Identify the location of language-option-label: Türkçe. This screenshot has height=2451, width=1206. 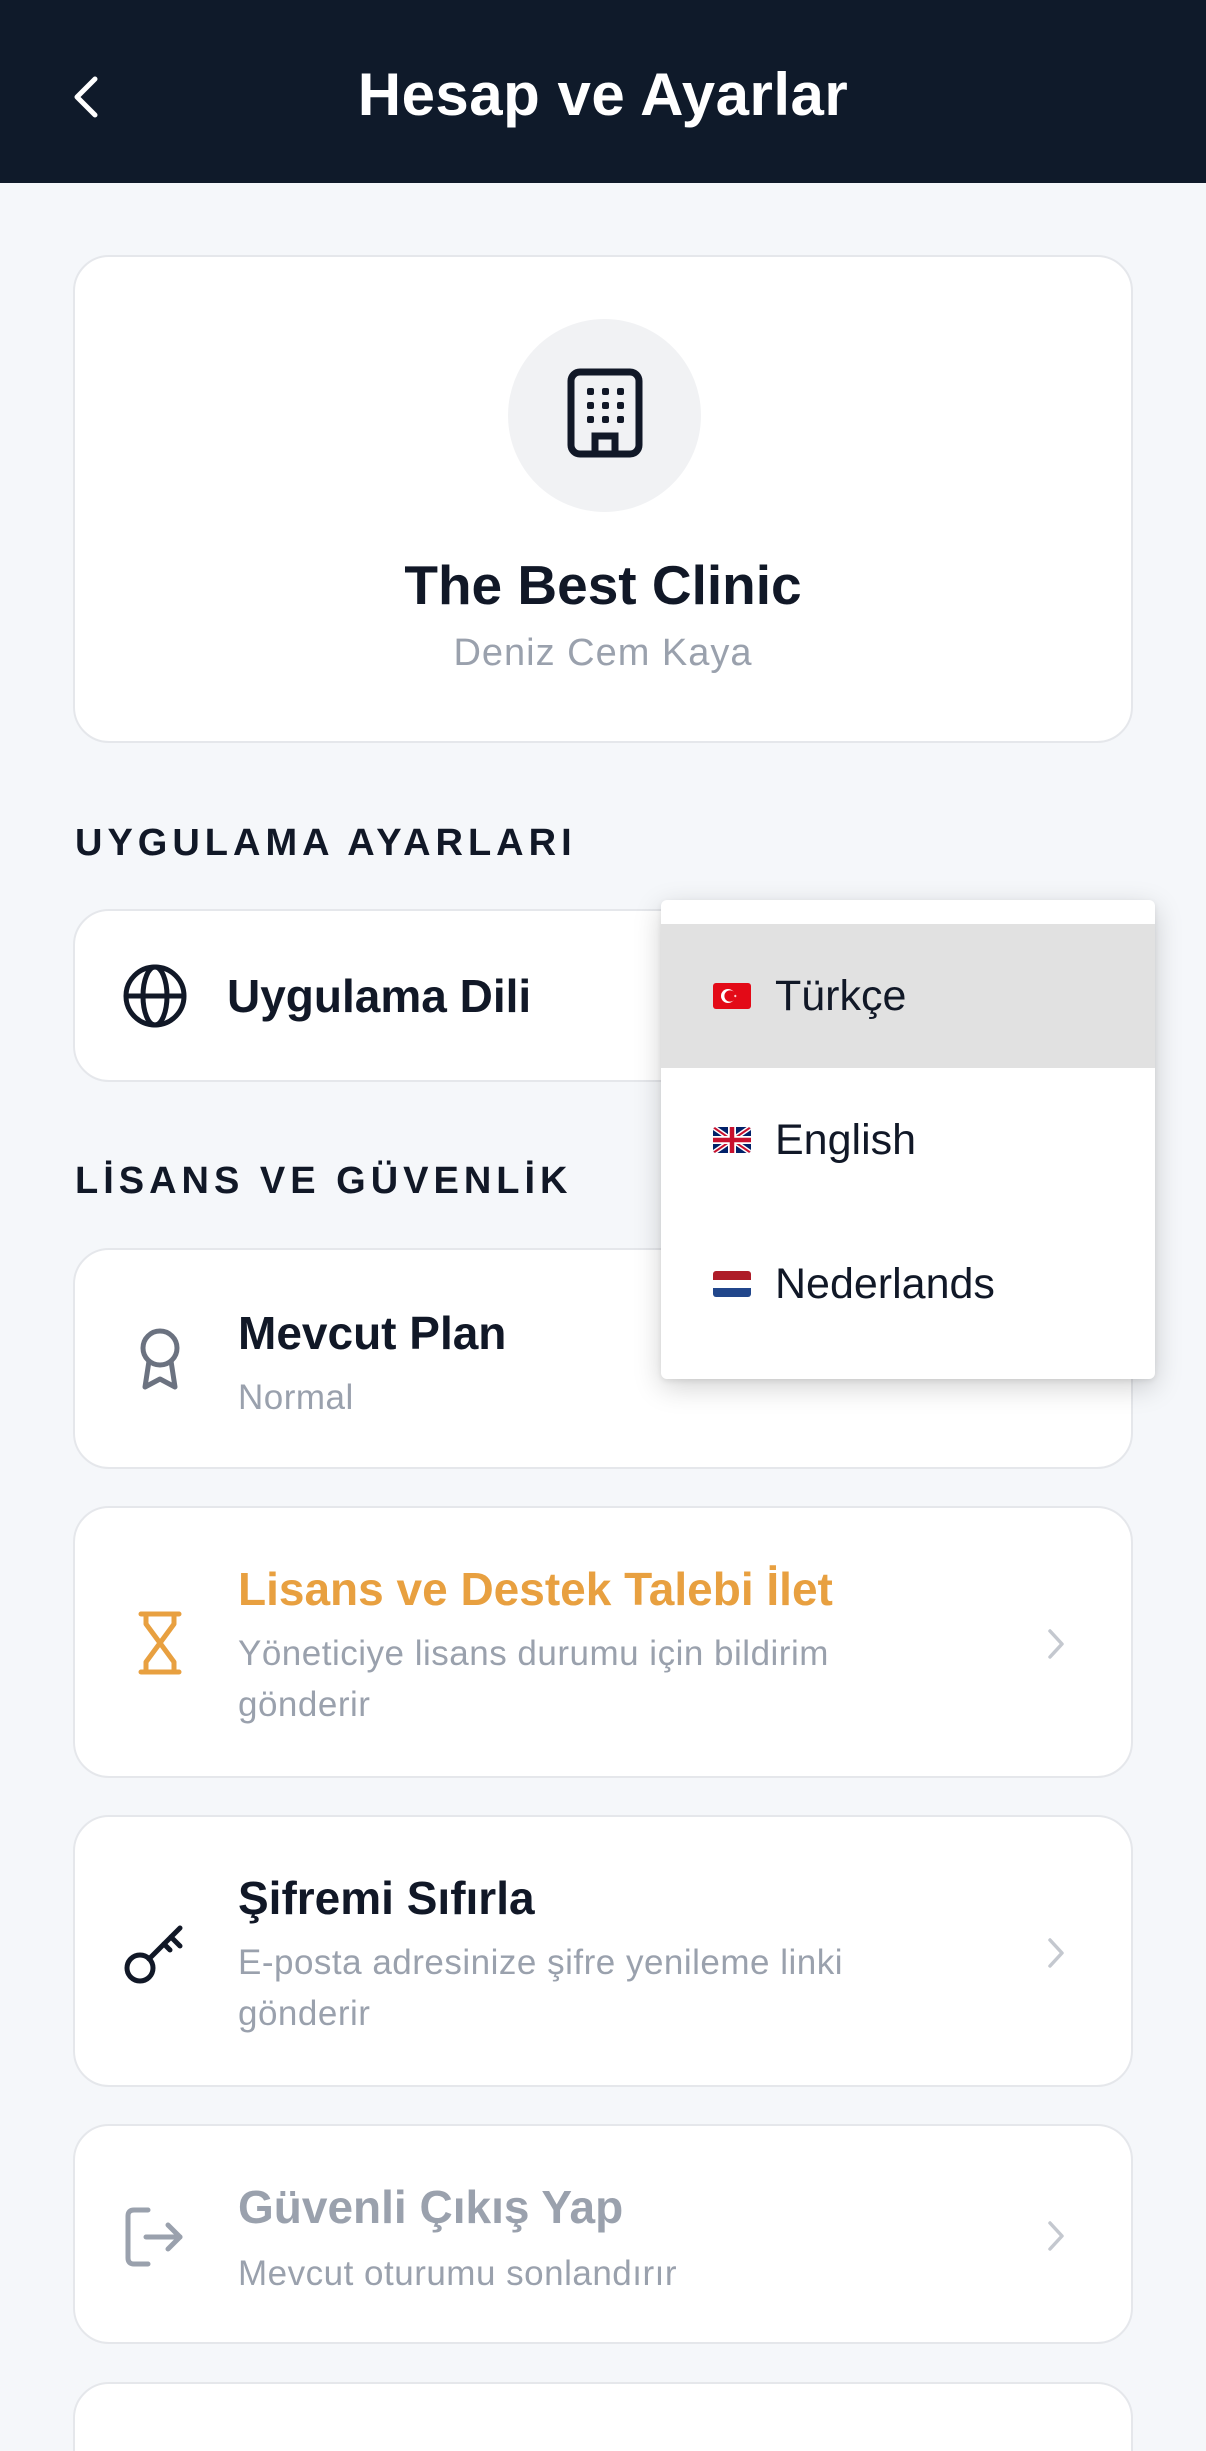
(841, 995).